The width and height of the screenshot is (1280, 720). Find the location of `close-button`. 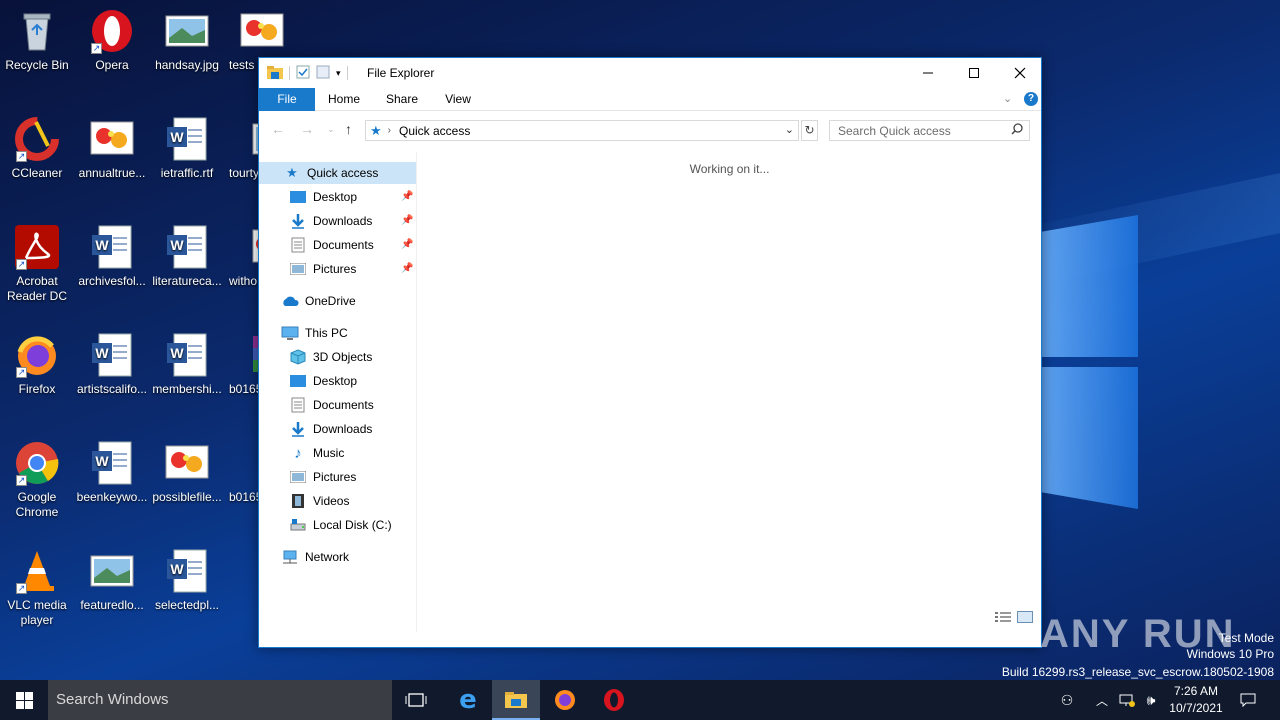

close-button is located at coordinates (1020, 73).